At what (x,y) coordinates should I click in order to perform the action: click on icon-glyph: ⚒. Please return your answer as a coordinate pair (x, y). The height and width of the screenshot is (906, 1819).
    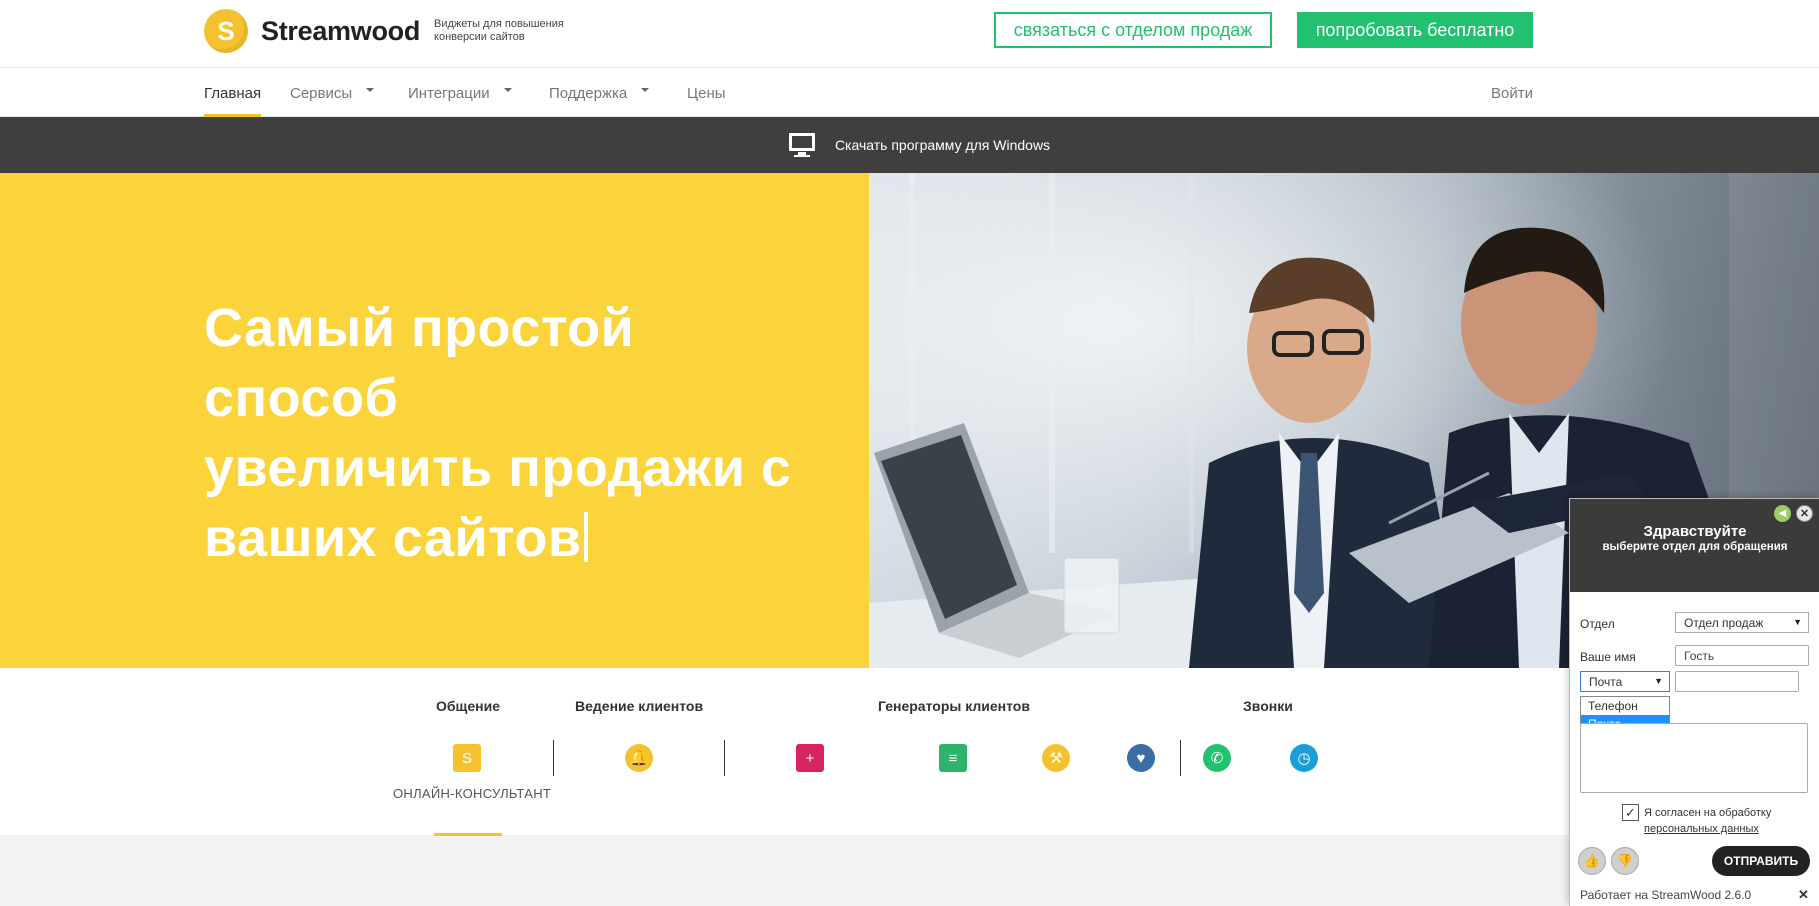
    Looking at the image, I should click on (1056, 758).